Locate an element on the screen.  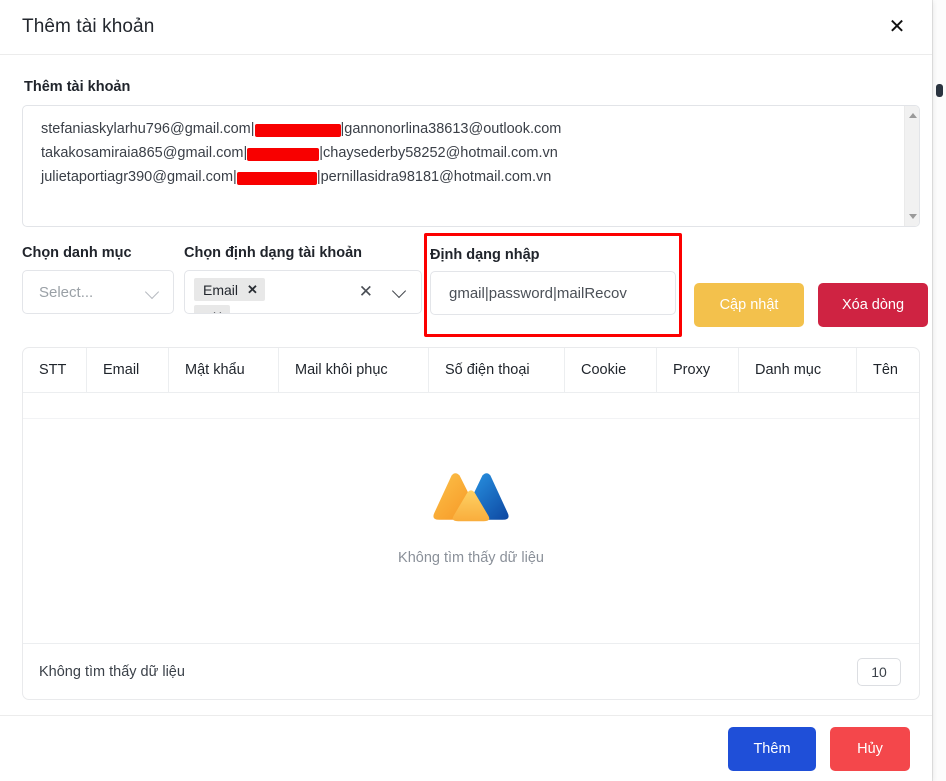
update-button: Cập nhật is located at coordinates (749, 305).